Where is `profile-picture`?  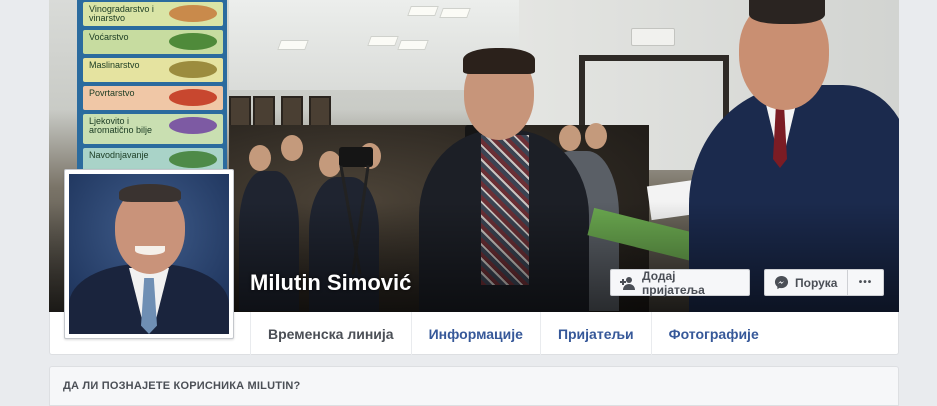
profile-picture is located at coordinates (149, 254).